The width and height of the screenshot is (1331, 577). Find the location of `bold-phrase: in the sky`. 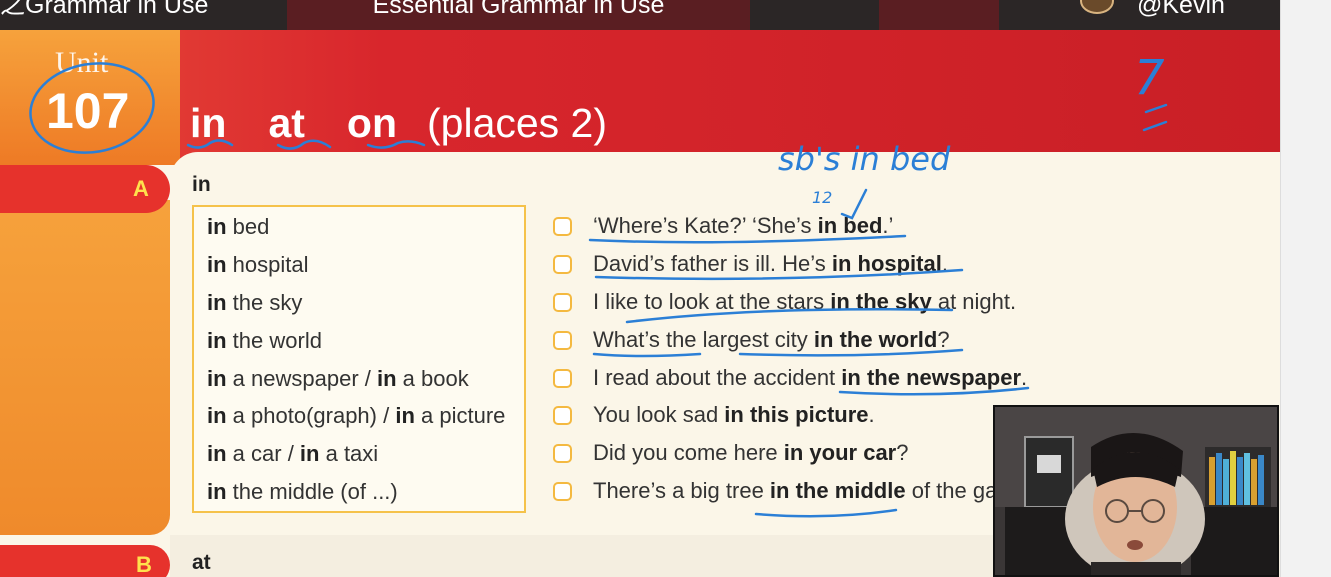

bold-phrase: in the sky is located at coordinates (881, 301).